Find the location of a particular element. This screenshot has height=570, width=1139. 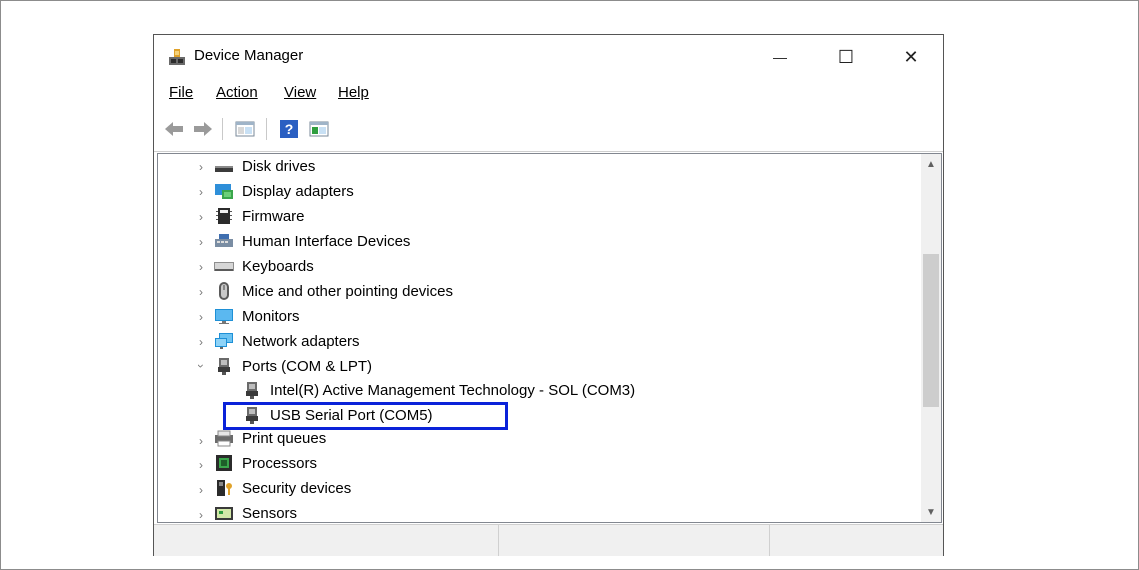

tree-item-human-interface-devices: Human Interface Devices is located at coordinates (312, 241).